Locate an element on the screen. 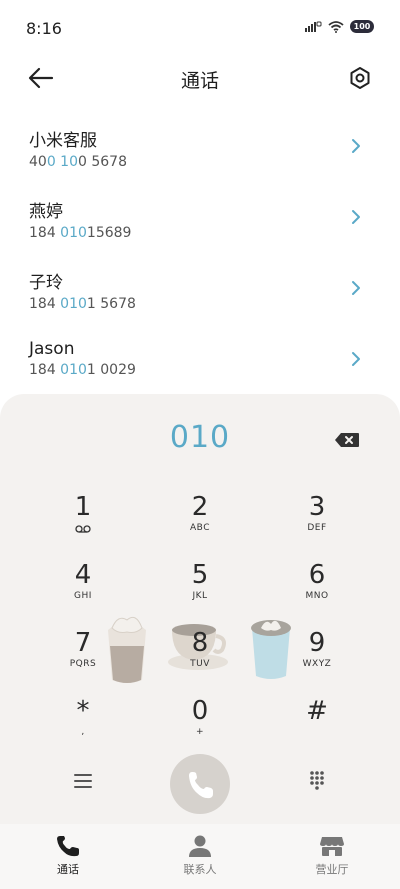 Image resolution: width=400 pixels, height=889 pixels. tab-label: 通话 is located at coordinates (68, 869).